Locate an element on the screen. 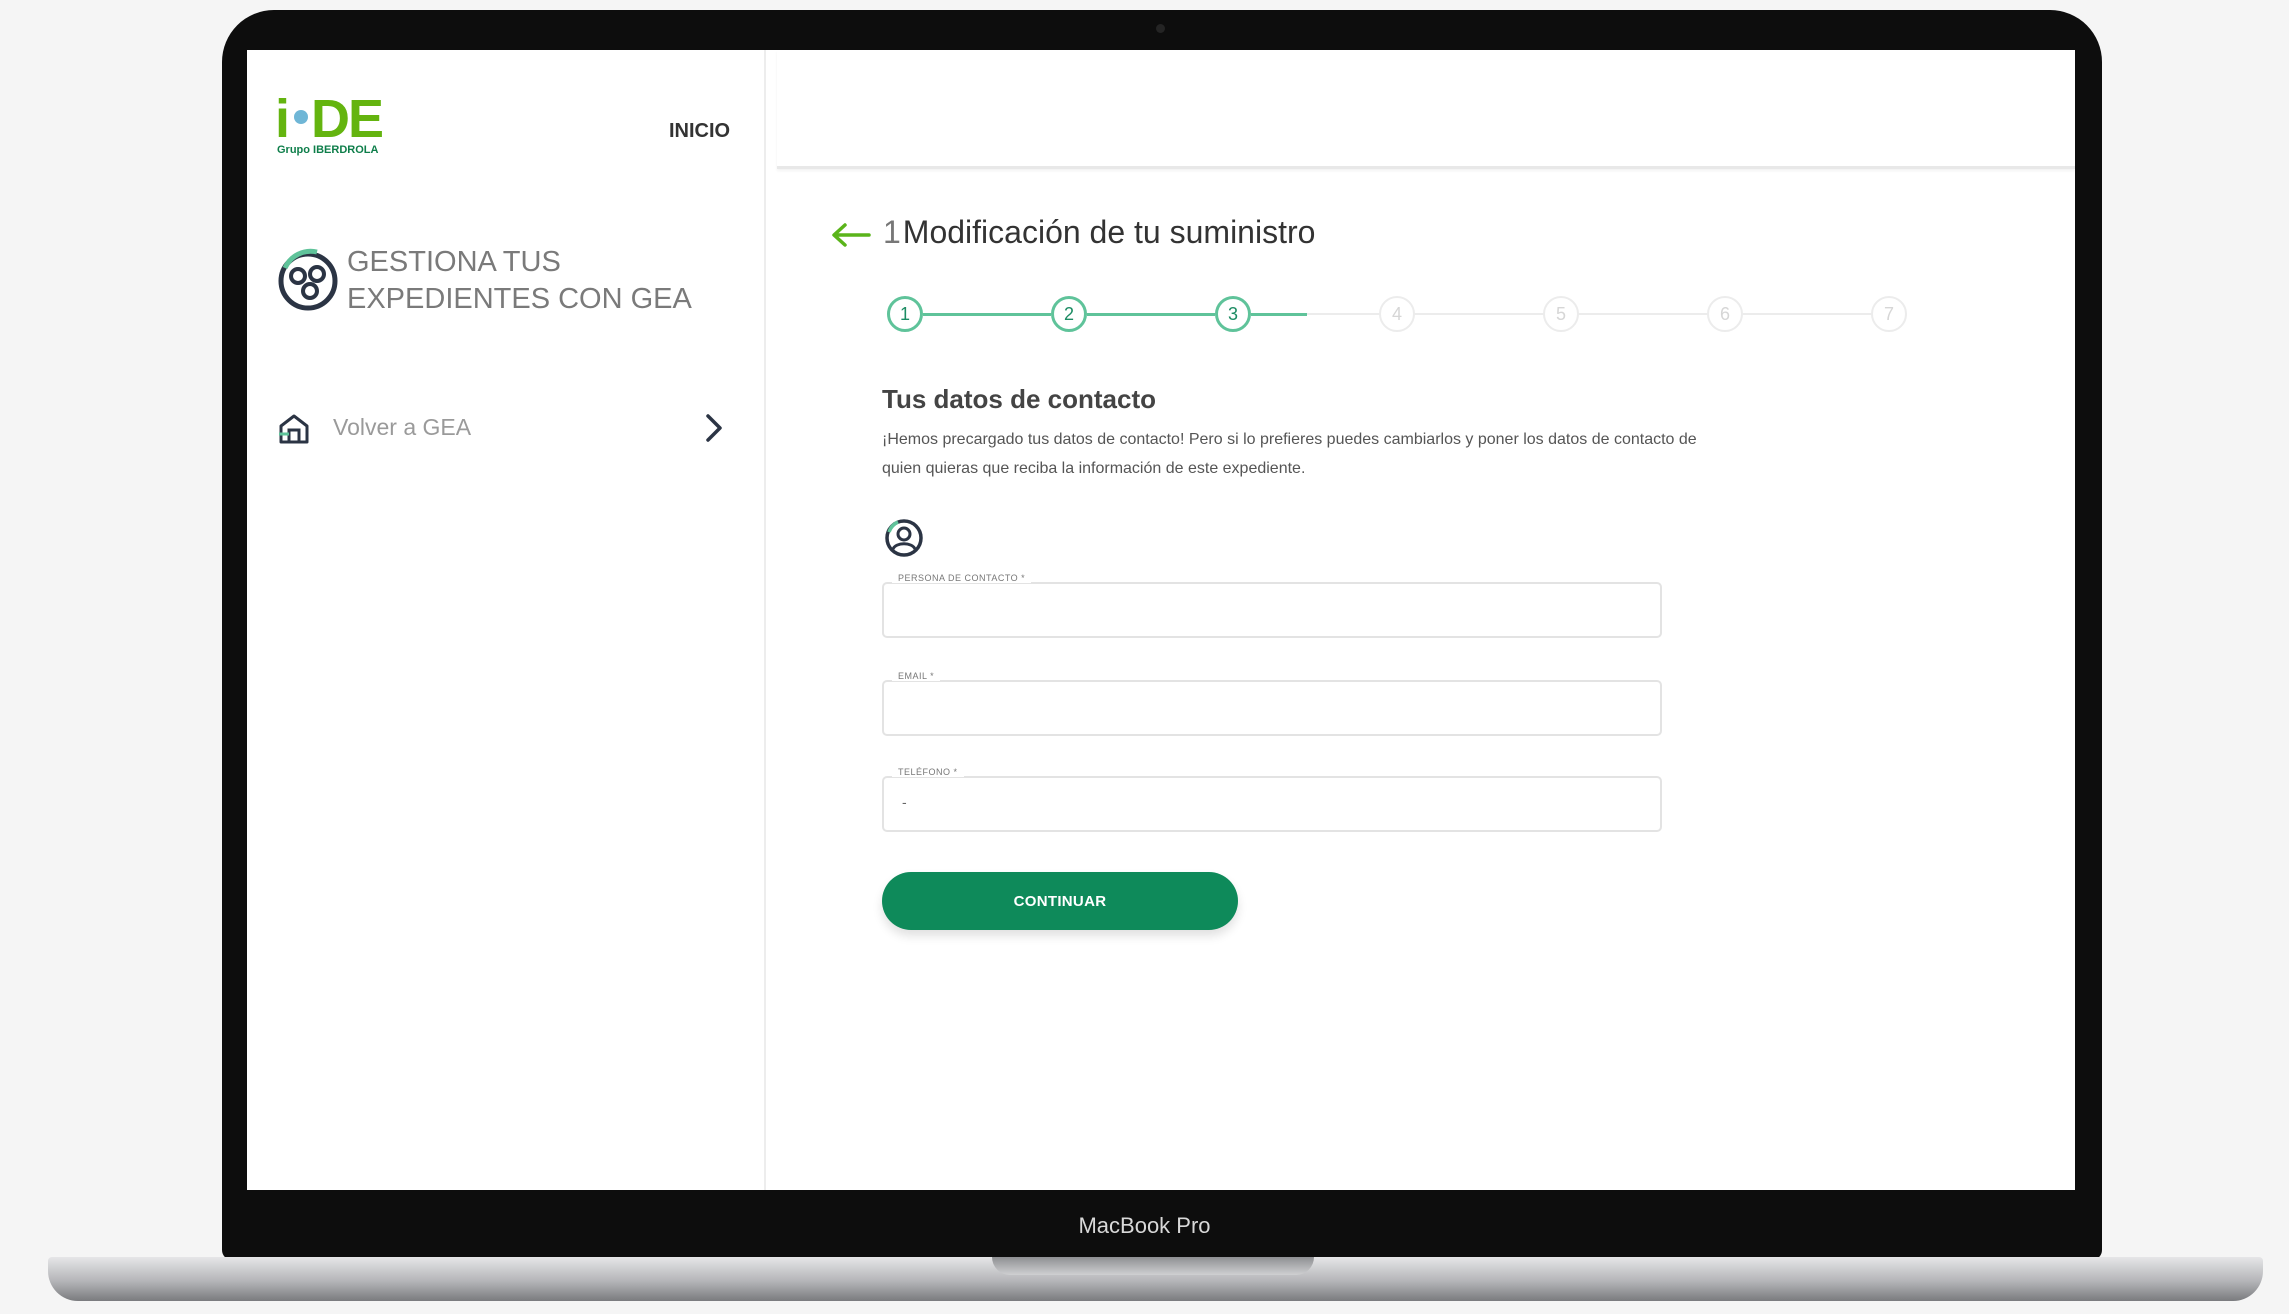  gea-title: GESTIONA TUS EXPEDIENTES CON GEA is located at coordinates (519, 280).